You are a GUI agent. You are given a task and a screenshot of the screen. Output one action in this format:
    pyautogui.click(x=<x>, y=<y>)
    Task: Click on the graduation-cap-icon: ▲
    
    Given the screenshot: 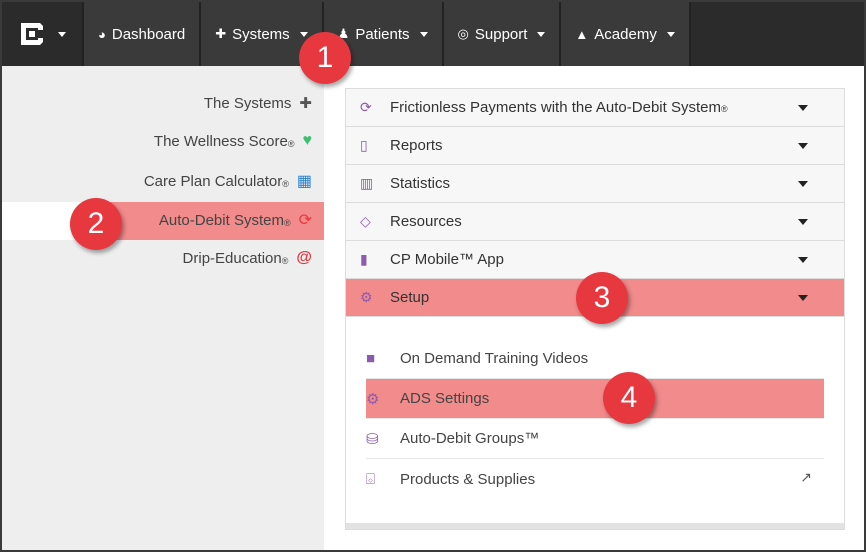 What is the action you would take?
    pyautogui.click(x=582, y=34)
    